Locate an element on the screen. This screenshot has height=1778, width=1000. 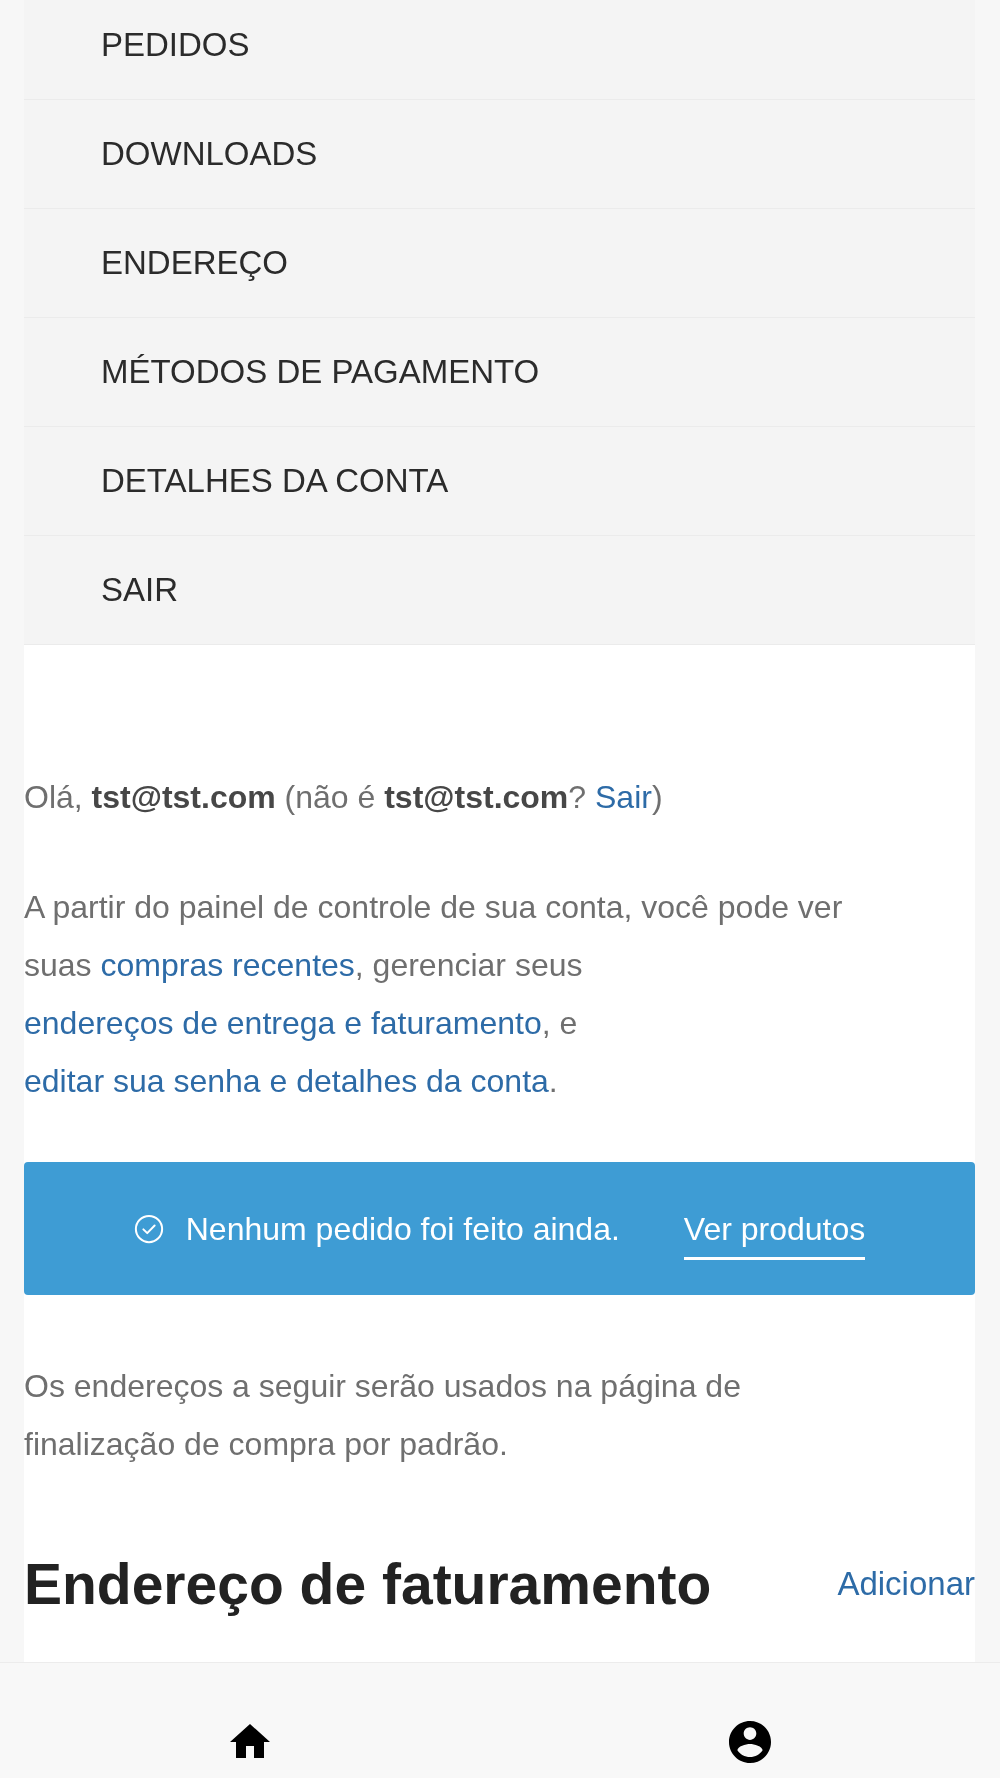
account-menu-item: DOWNLOADS is located at coordinates (499, 154).